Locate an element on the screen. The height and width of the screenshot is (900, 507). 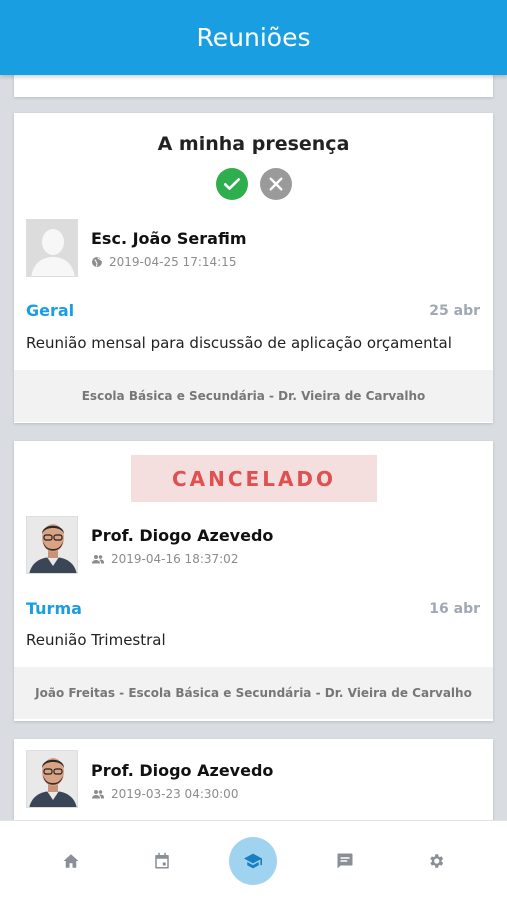
presence-title: A minha presença is located at coordinates (253, 144).